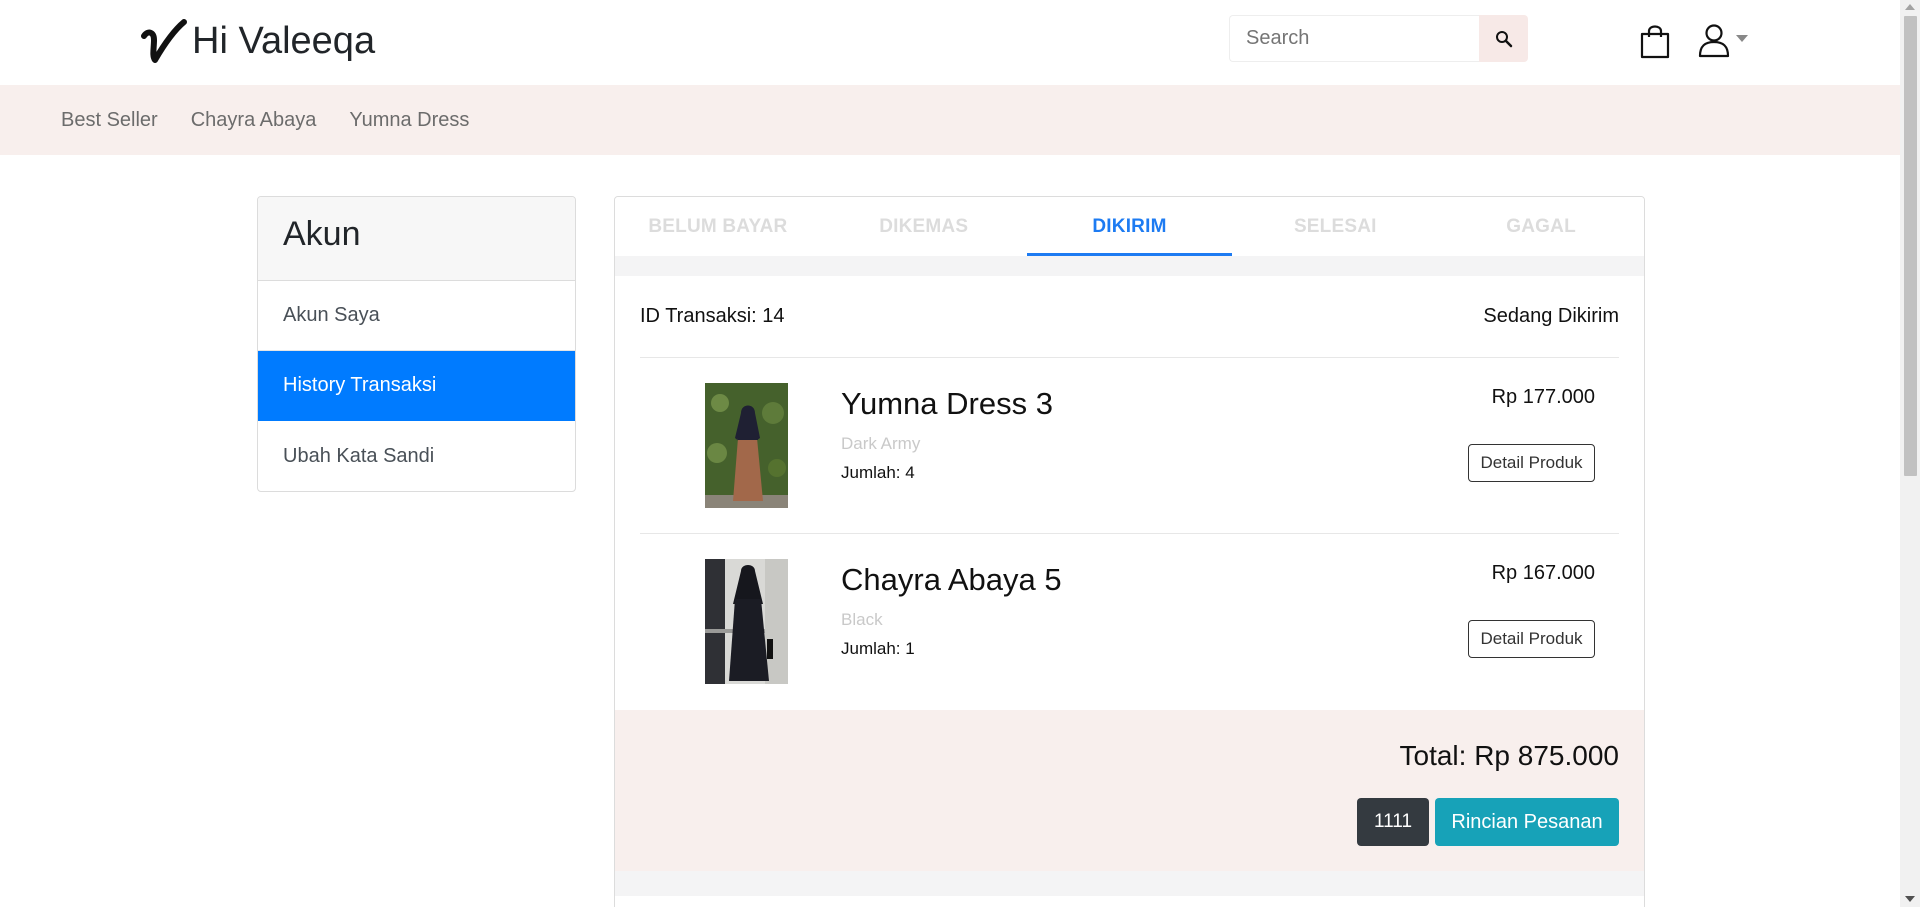  I want to click on product-quantity: Jumlah: 4, so click(878, 472).